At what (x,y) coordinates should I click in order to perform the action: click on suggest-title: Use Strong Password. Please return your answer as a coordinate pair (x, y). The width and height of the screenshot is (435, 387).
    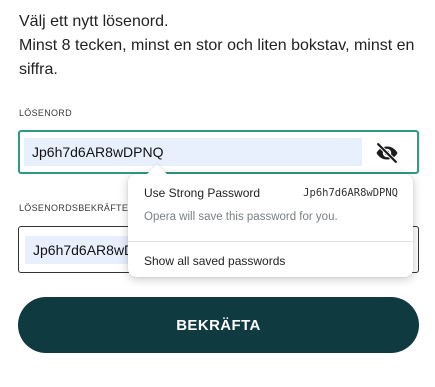
    Looking at the image, I should click on (202, 193).